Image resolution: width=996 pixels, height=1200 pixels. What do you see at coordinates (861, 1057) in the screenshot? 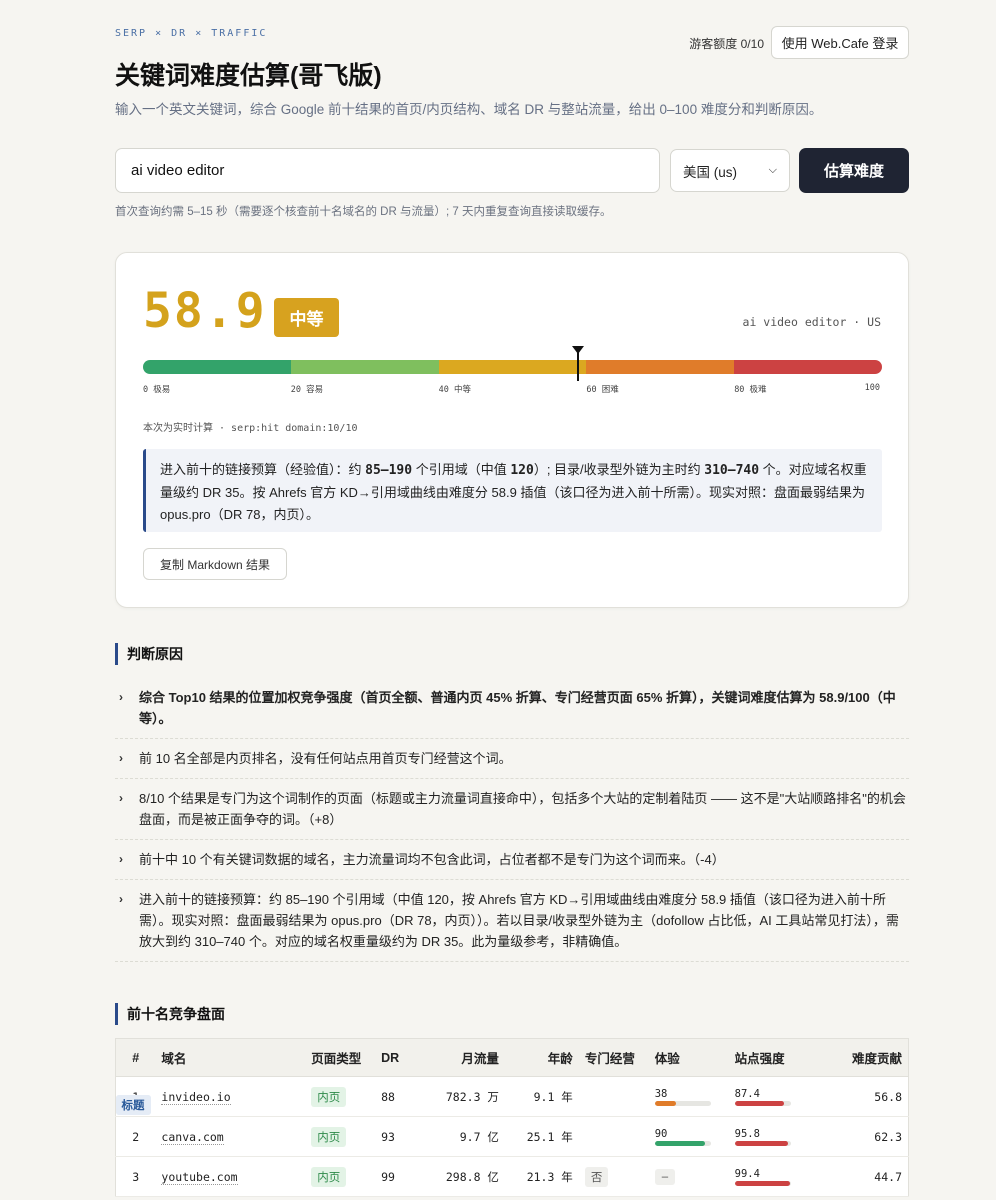
I see `column-header: 难度贡献` at bounding box center [861, 1057].